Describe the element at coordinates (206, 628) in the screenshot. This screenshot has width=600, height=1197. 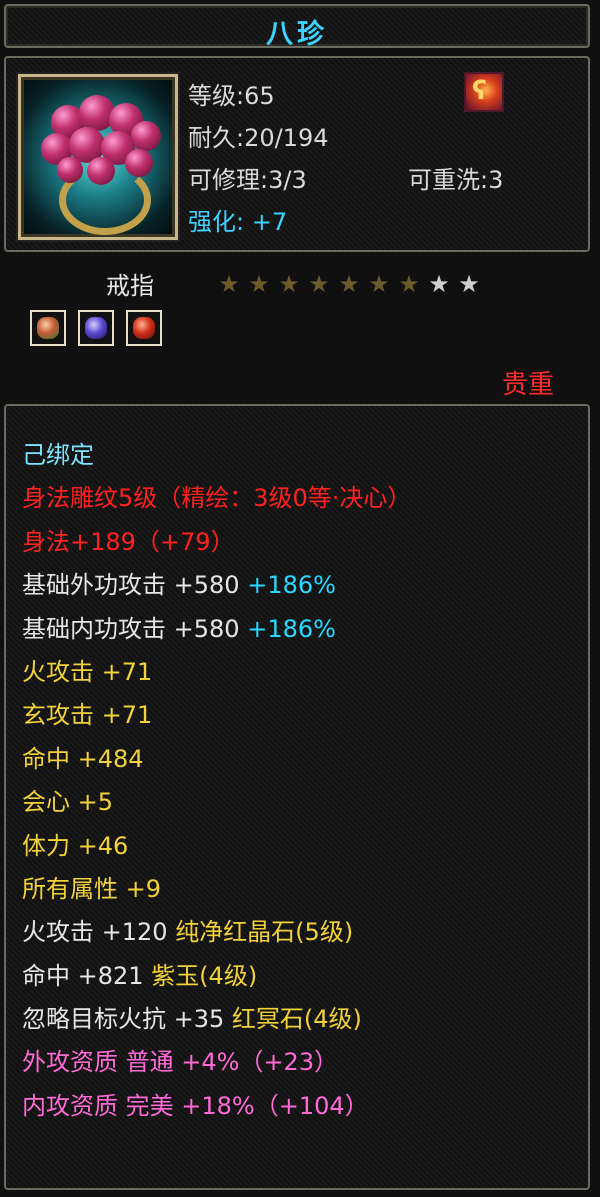
I see `int-attack-value: +580` at that location.